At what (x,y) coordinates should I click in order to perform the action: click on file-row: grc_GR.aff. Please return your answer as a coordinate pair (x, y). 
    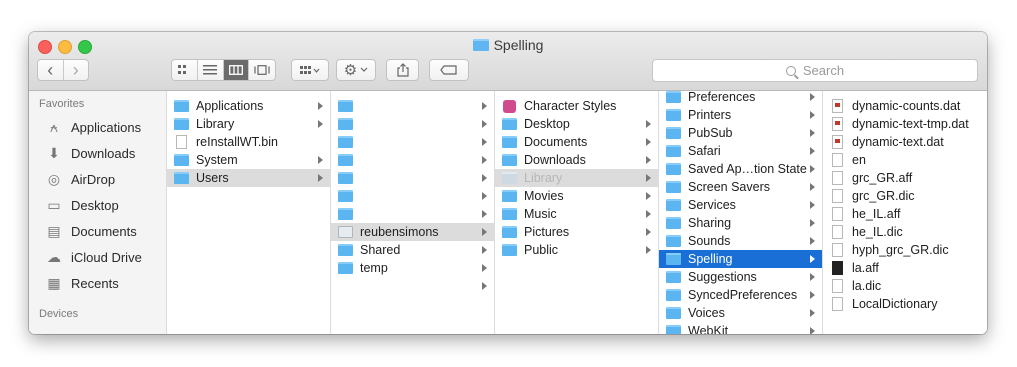
    Looking at the image, I should click on (905, 178).